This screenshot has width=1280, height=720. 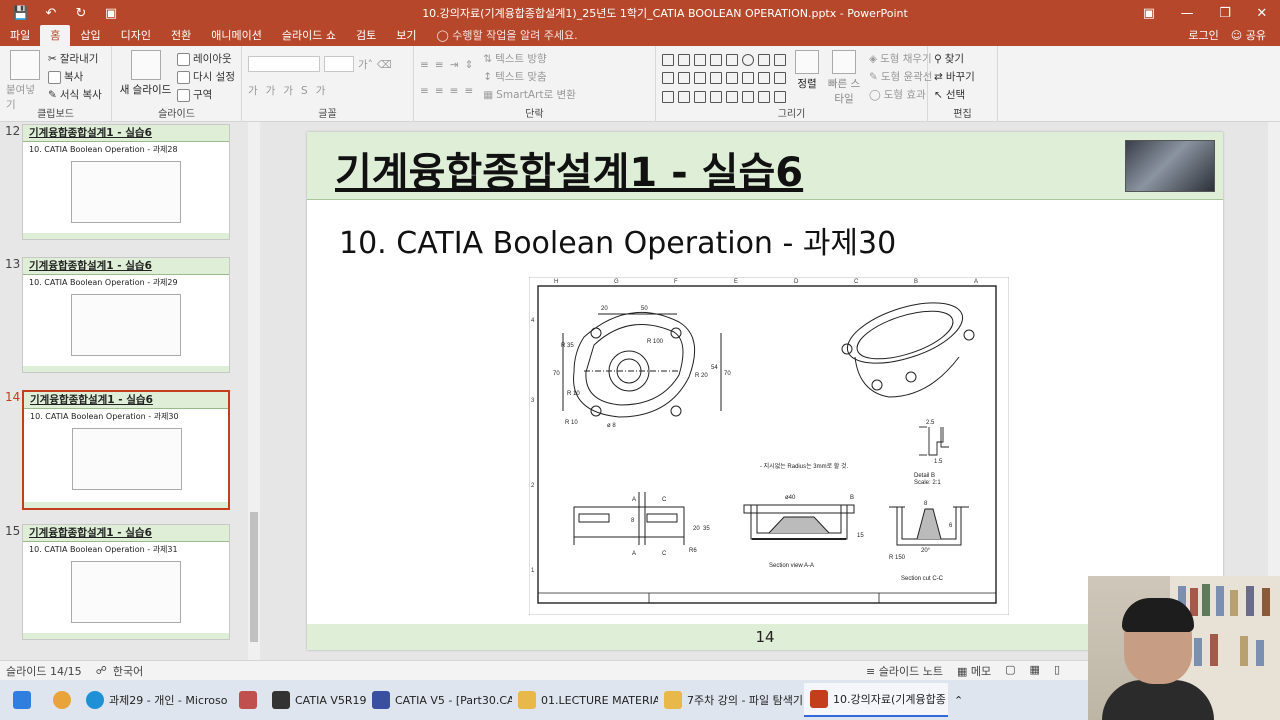 I want to click on redo-icon: ↻, so click(x=81, y=13).